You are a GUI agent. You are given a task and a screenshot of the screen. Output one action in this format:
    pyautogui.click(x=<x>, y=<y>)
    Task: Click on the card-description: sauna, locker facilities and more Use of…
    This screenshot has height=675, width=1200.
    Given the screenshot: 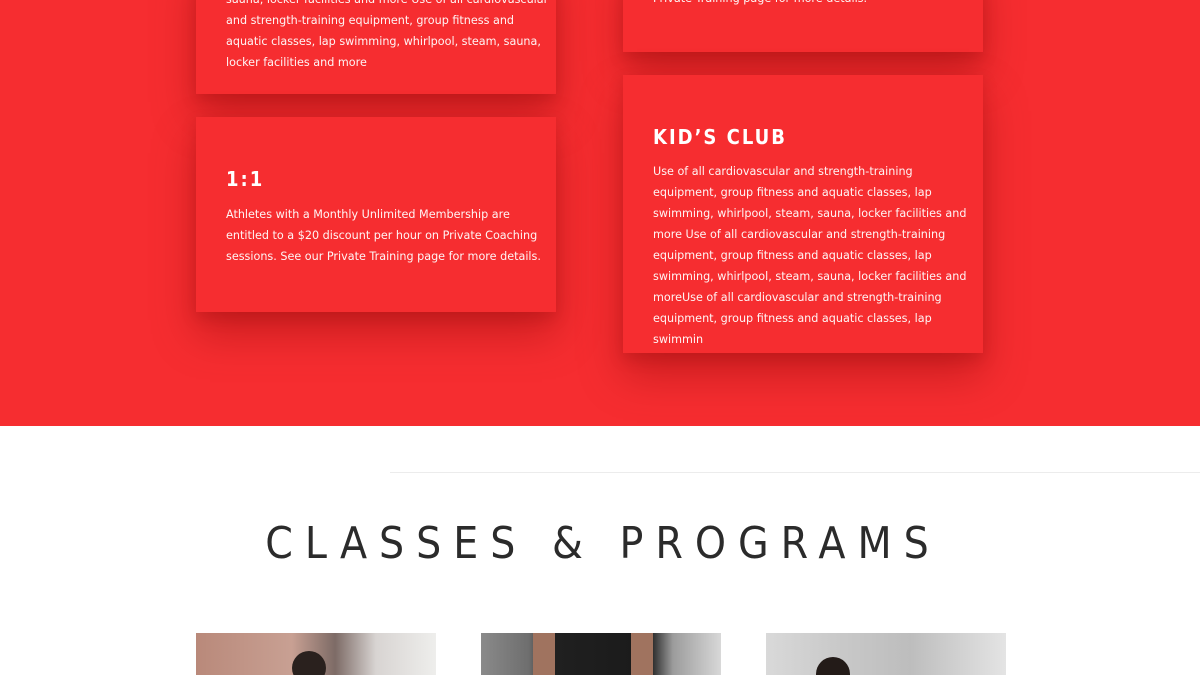 What is the action you would take?
    pyautogui.click(x=387, y=34)
    